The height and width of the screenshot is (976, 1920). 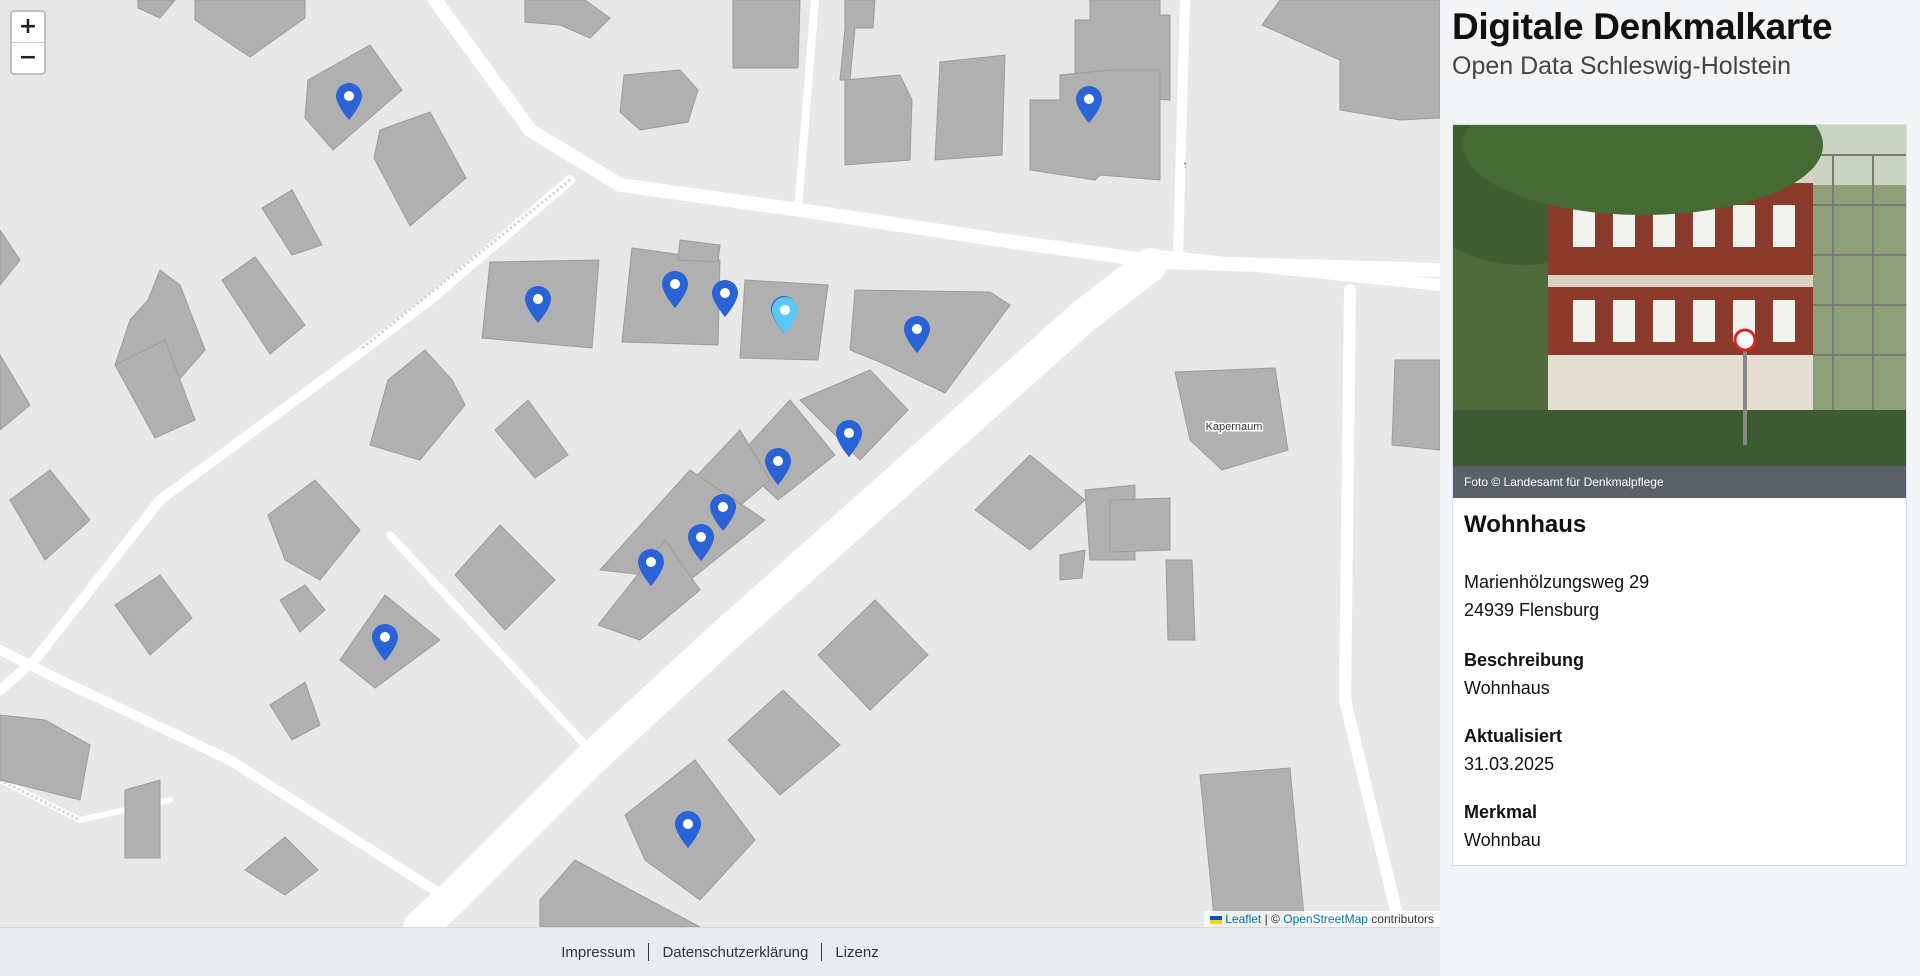 What do you see at coordinates (1234, 427) in the screenshot?
I see `building-label: Kapernaum` at bounding box center [1234, 427].